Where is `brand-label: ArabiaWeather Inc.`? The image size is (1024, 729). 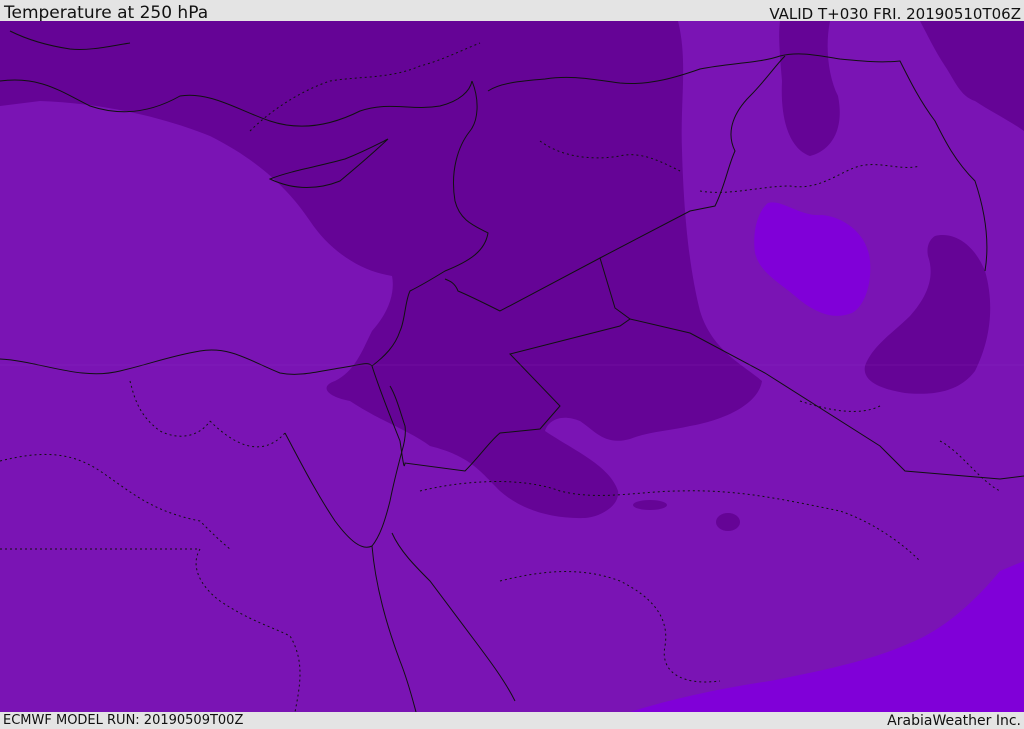
brand-label: ArabiaWeather Inc. is located at coordinates (954, 721).